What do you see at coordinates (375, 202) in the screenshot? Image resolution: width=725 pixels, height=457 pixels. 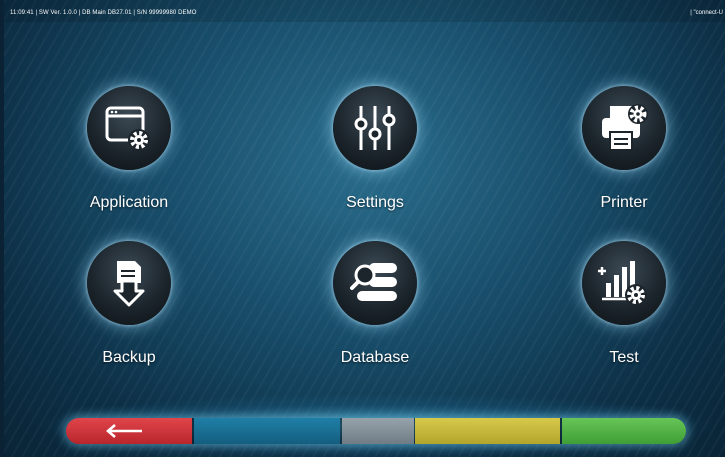 I see `settings-label: Settings` at bounding box center [375, 202].